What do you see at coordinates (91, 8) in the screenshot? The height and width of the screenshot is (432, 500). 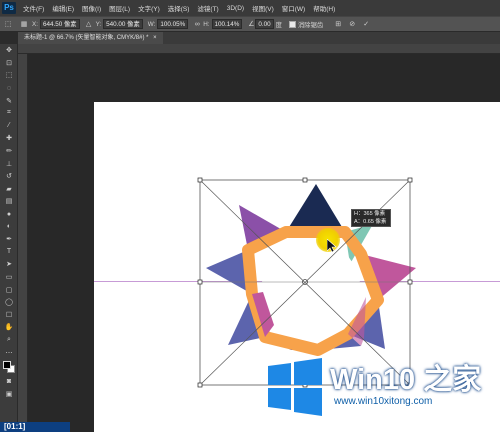 I see `menu-image: 图像(I)` at bounding box center [91, 8].